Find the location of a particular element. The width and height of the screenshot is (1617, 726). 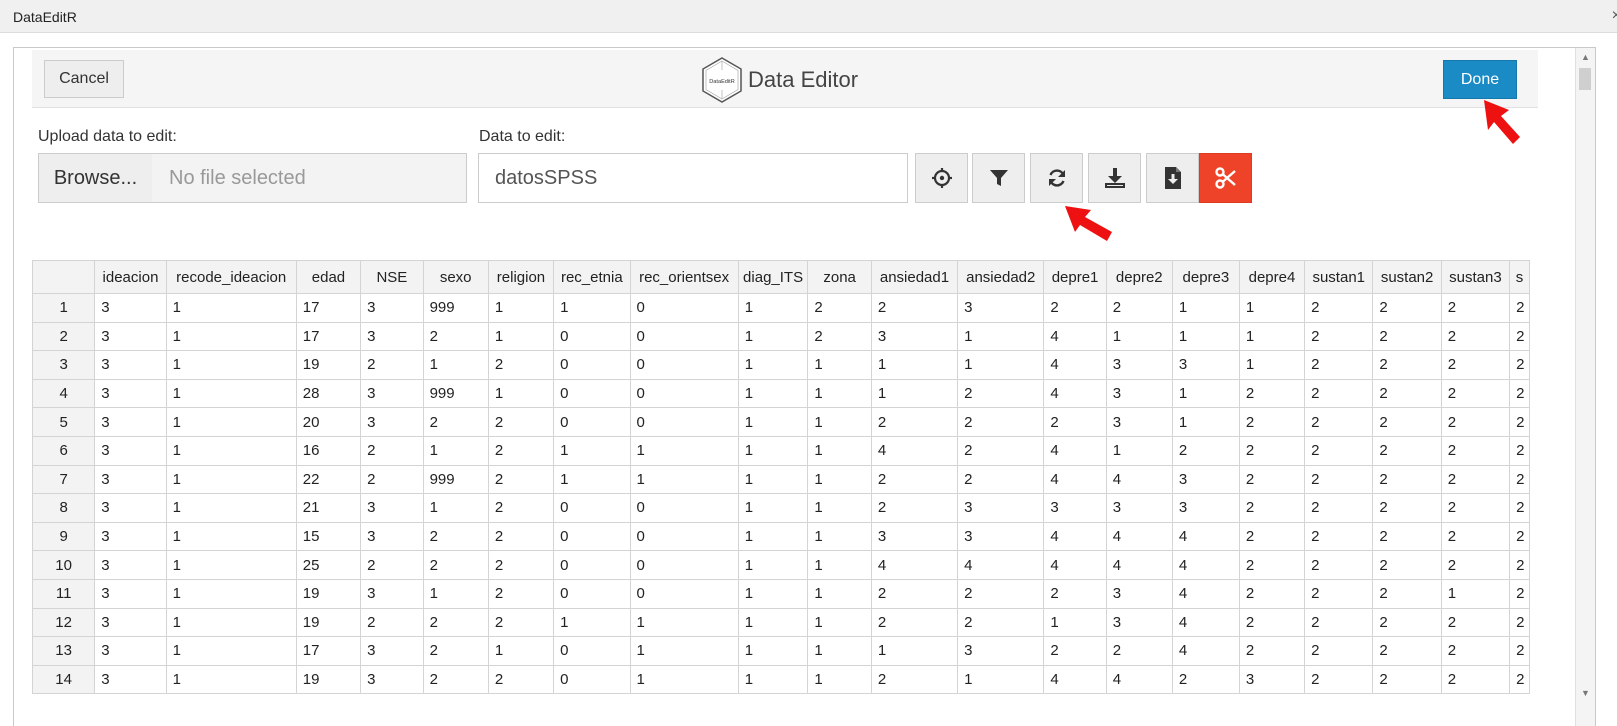

table-cell: 28 is located at coordinates (328, 393).